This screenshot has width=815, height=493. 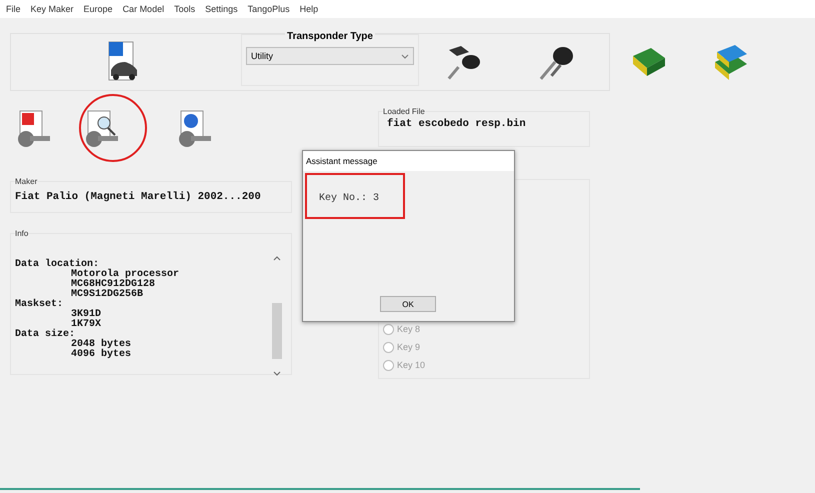 I want to click on menu-item: File, so click(x=16, y=9).